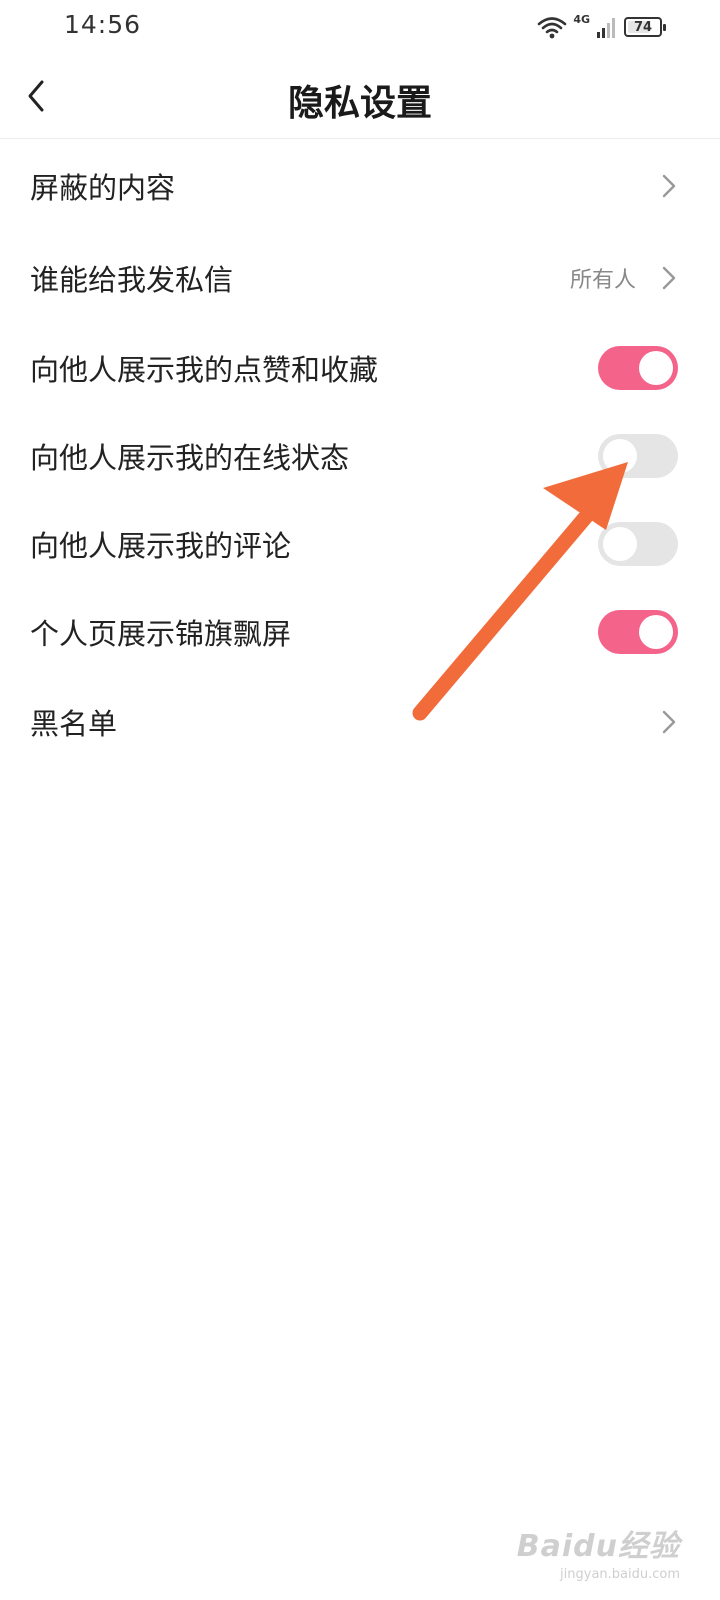 This screenshot has width=720, height=1600. What do you see at coordinates (620, 1574) in the screenshot?
I see `watermark-url: jingyan.baidu.com` at bounding box center [620, 1574].